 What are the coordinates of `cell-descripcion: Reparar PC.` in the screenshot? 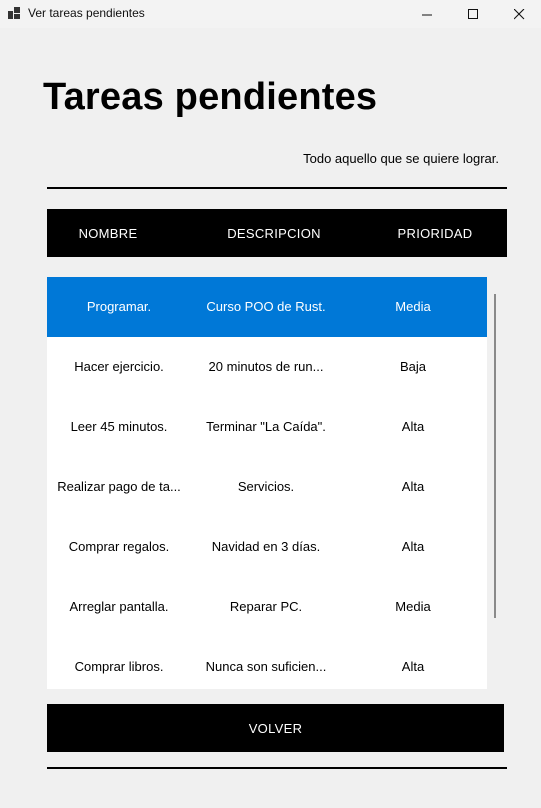 It's located at (266, 606).